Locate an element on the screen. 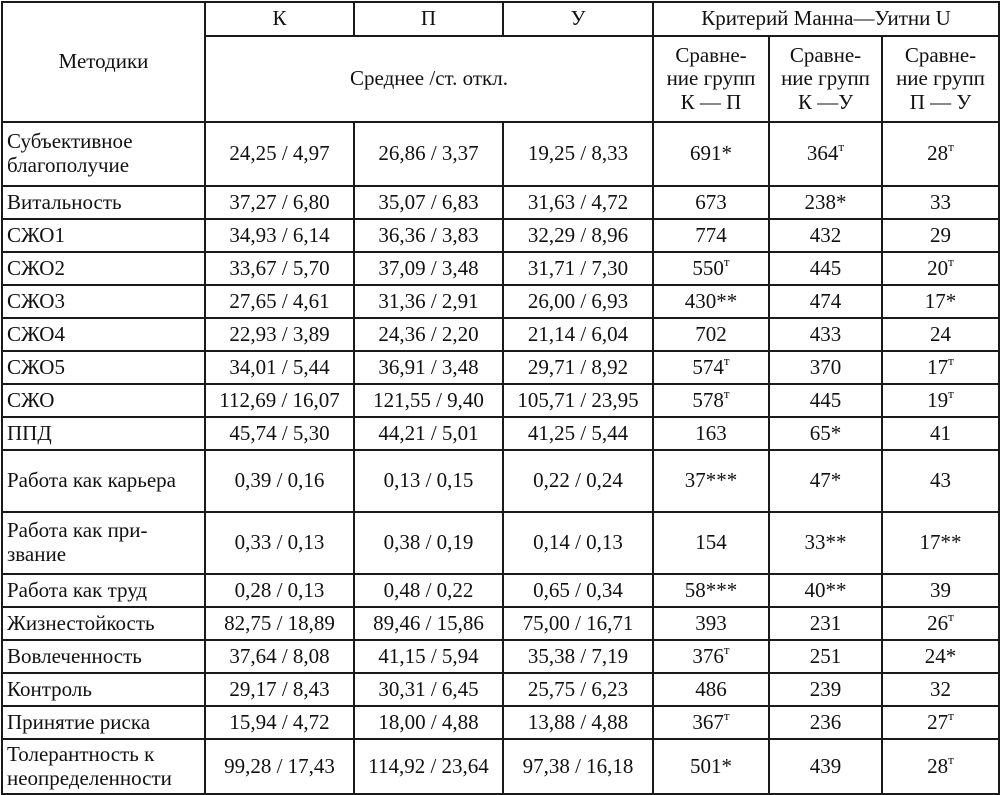  comparison-k-u-cell-value: 251 is located at coordinates (825, 655).